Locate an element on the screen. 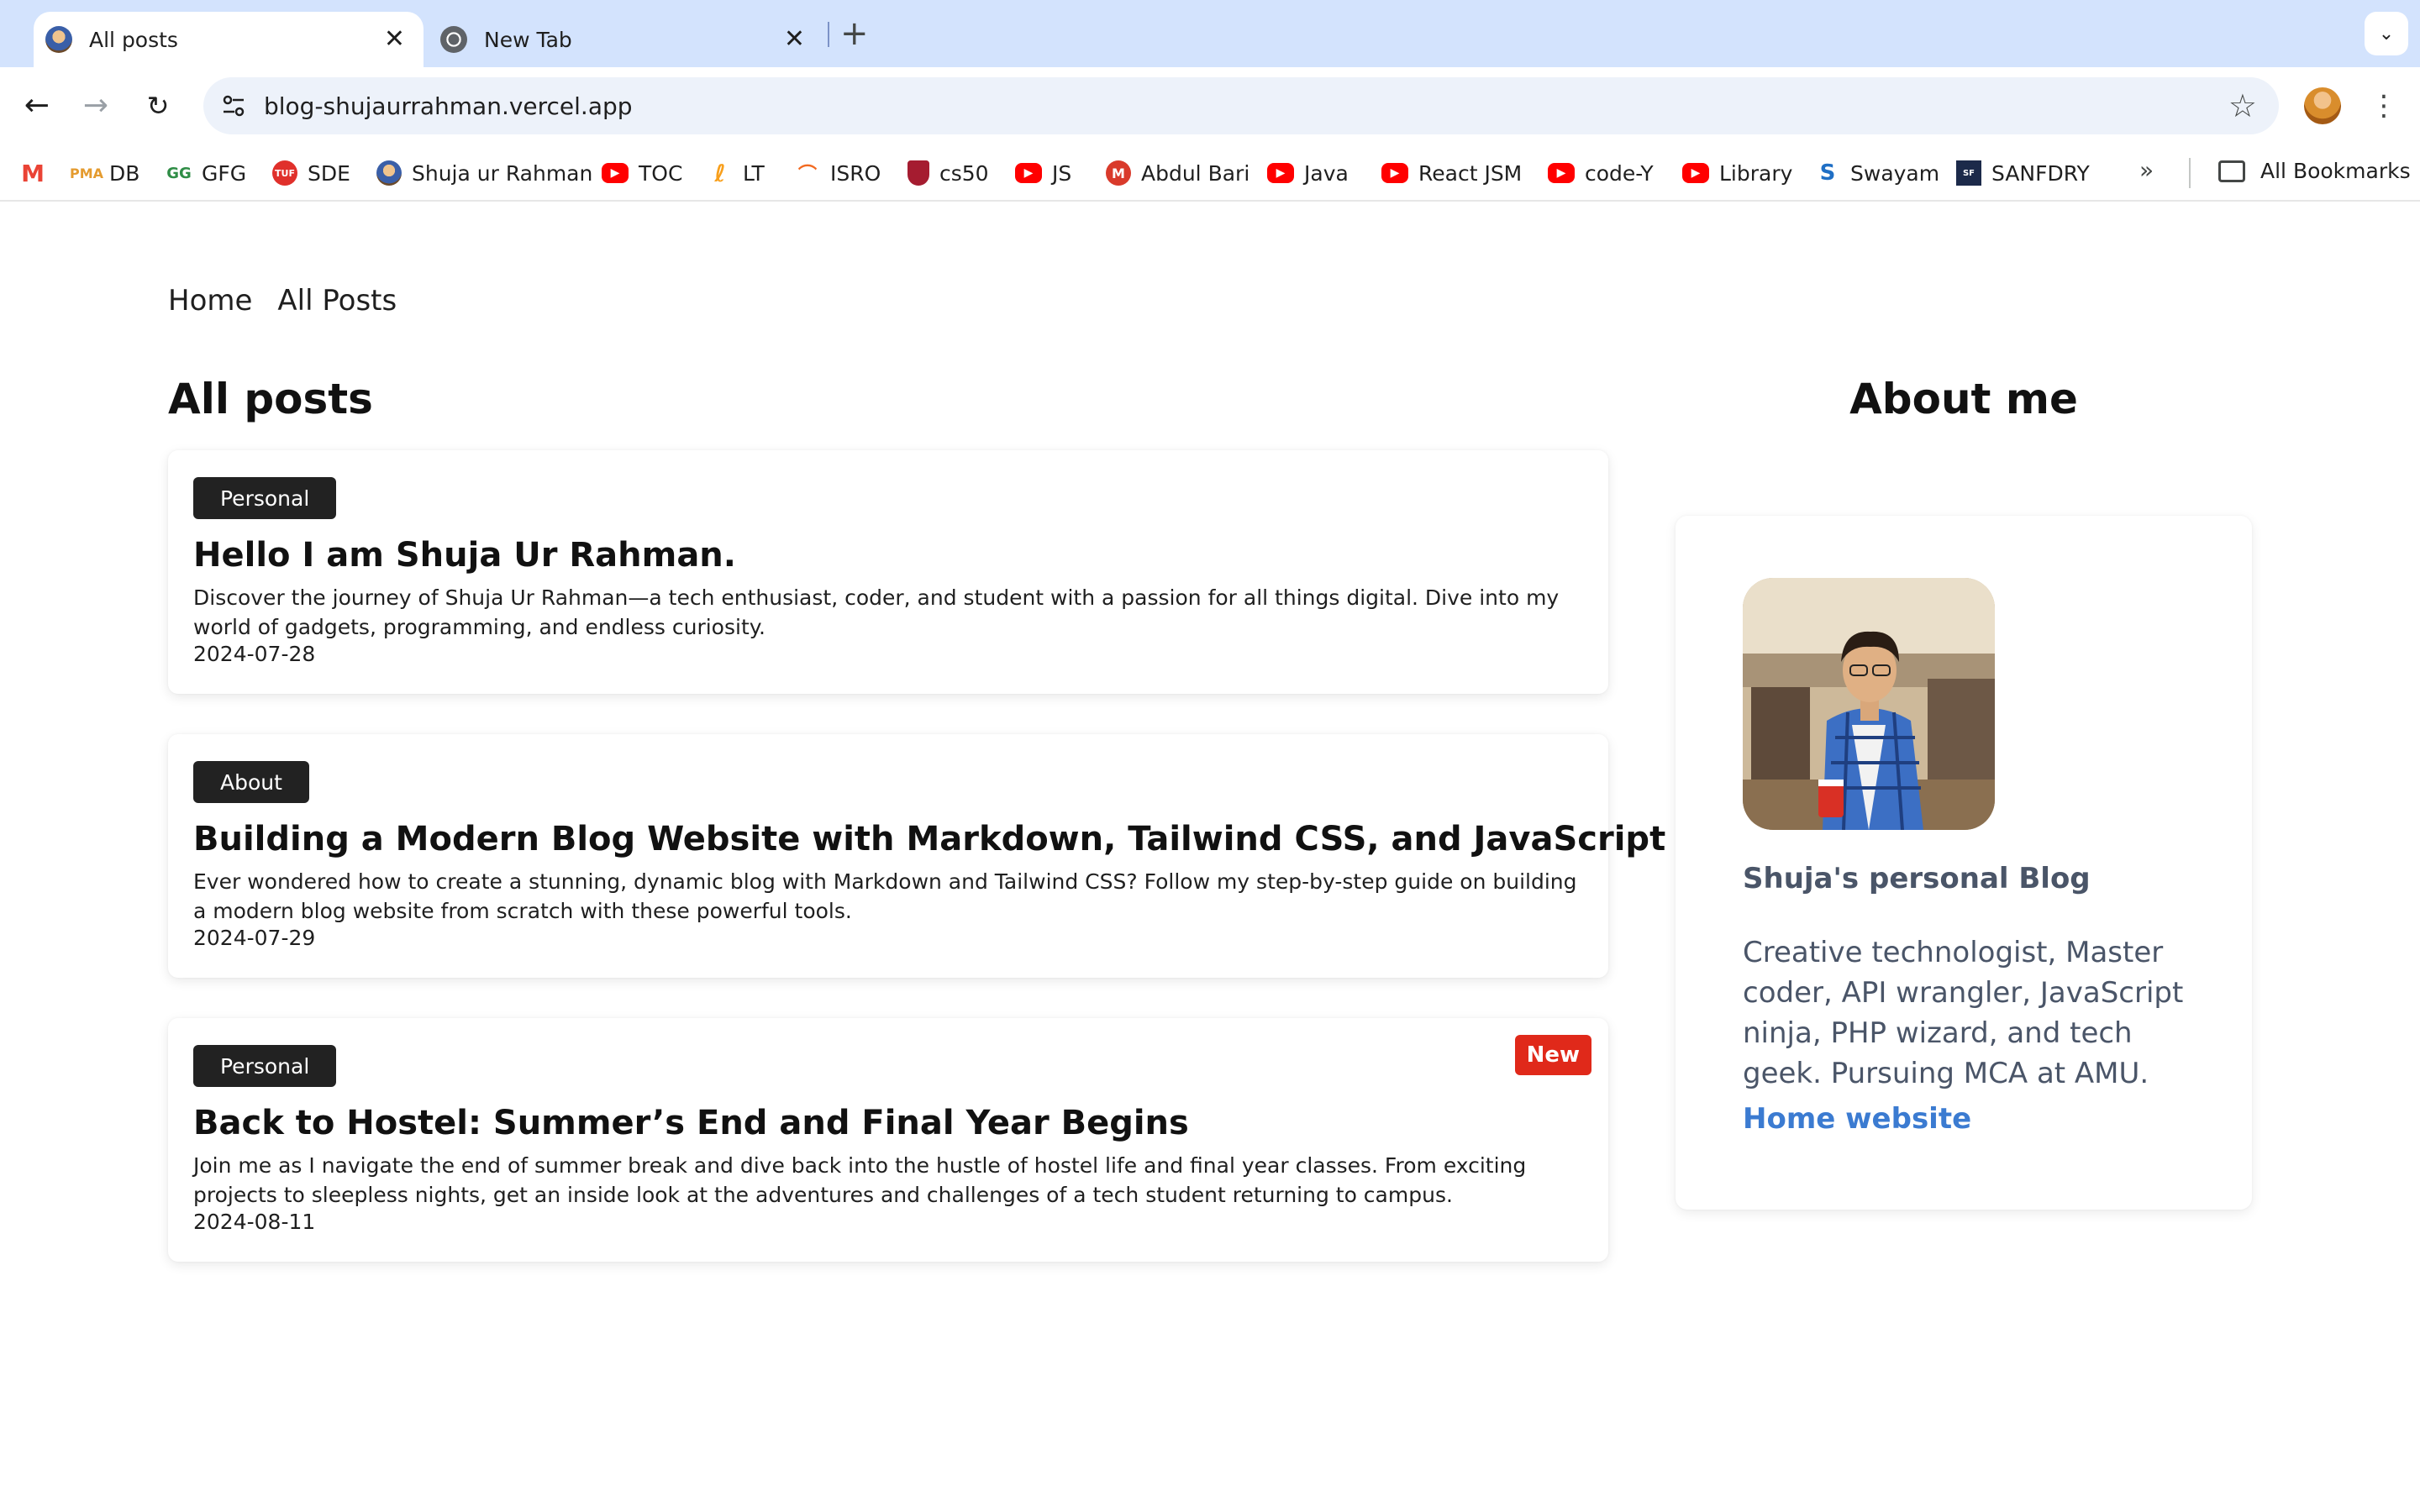 The height and width of the screenshot is (1512, 2420). bookmark-swayam: S Swayam is located at coordinates (1877, 173).